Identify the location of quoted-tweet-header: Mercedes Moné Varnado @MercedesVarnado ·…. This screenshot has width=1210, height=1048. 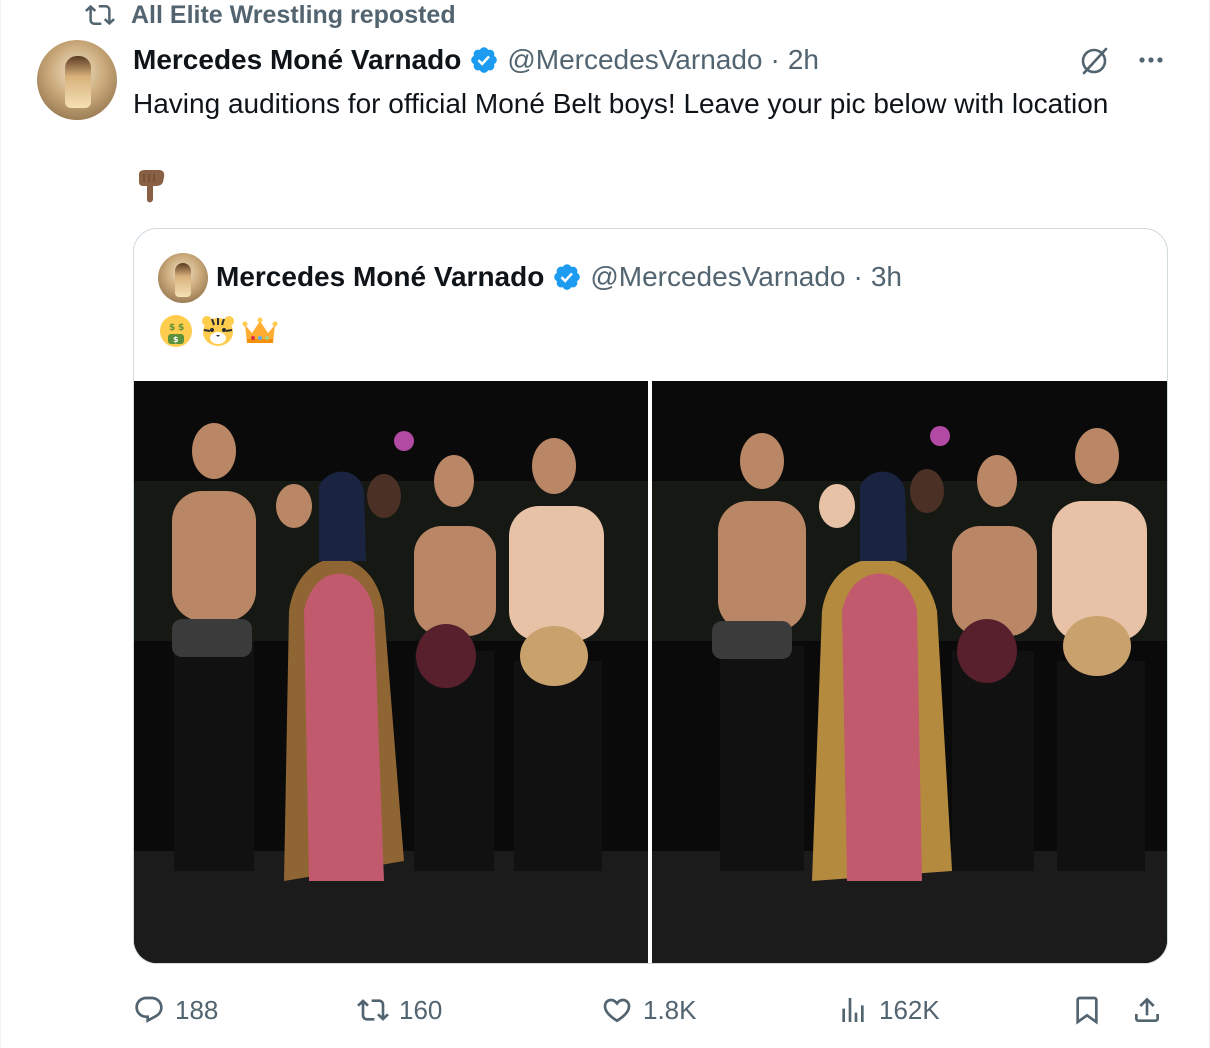
(559, 277).